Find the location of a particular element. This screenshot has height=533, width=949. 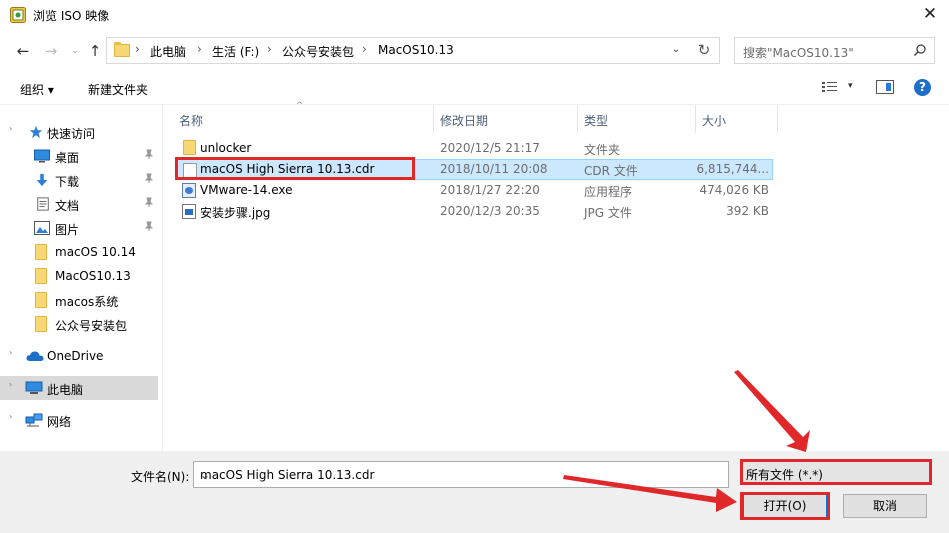

chevron-down-icon: ⌄ is located at coordinates (461, 475).